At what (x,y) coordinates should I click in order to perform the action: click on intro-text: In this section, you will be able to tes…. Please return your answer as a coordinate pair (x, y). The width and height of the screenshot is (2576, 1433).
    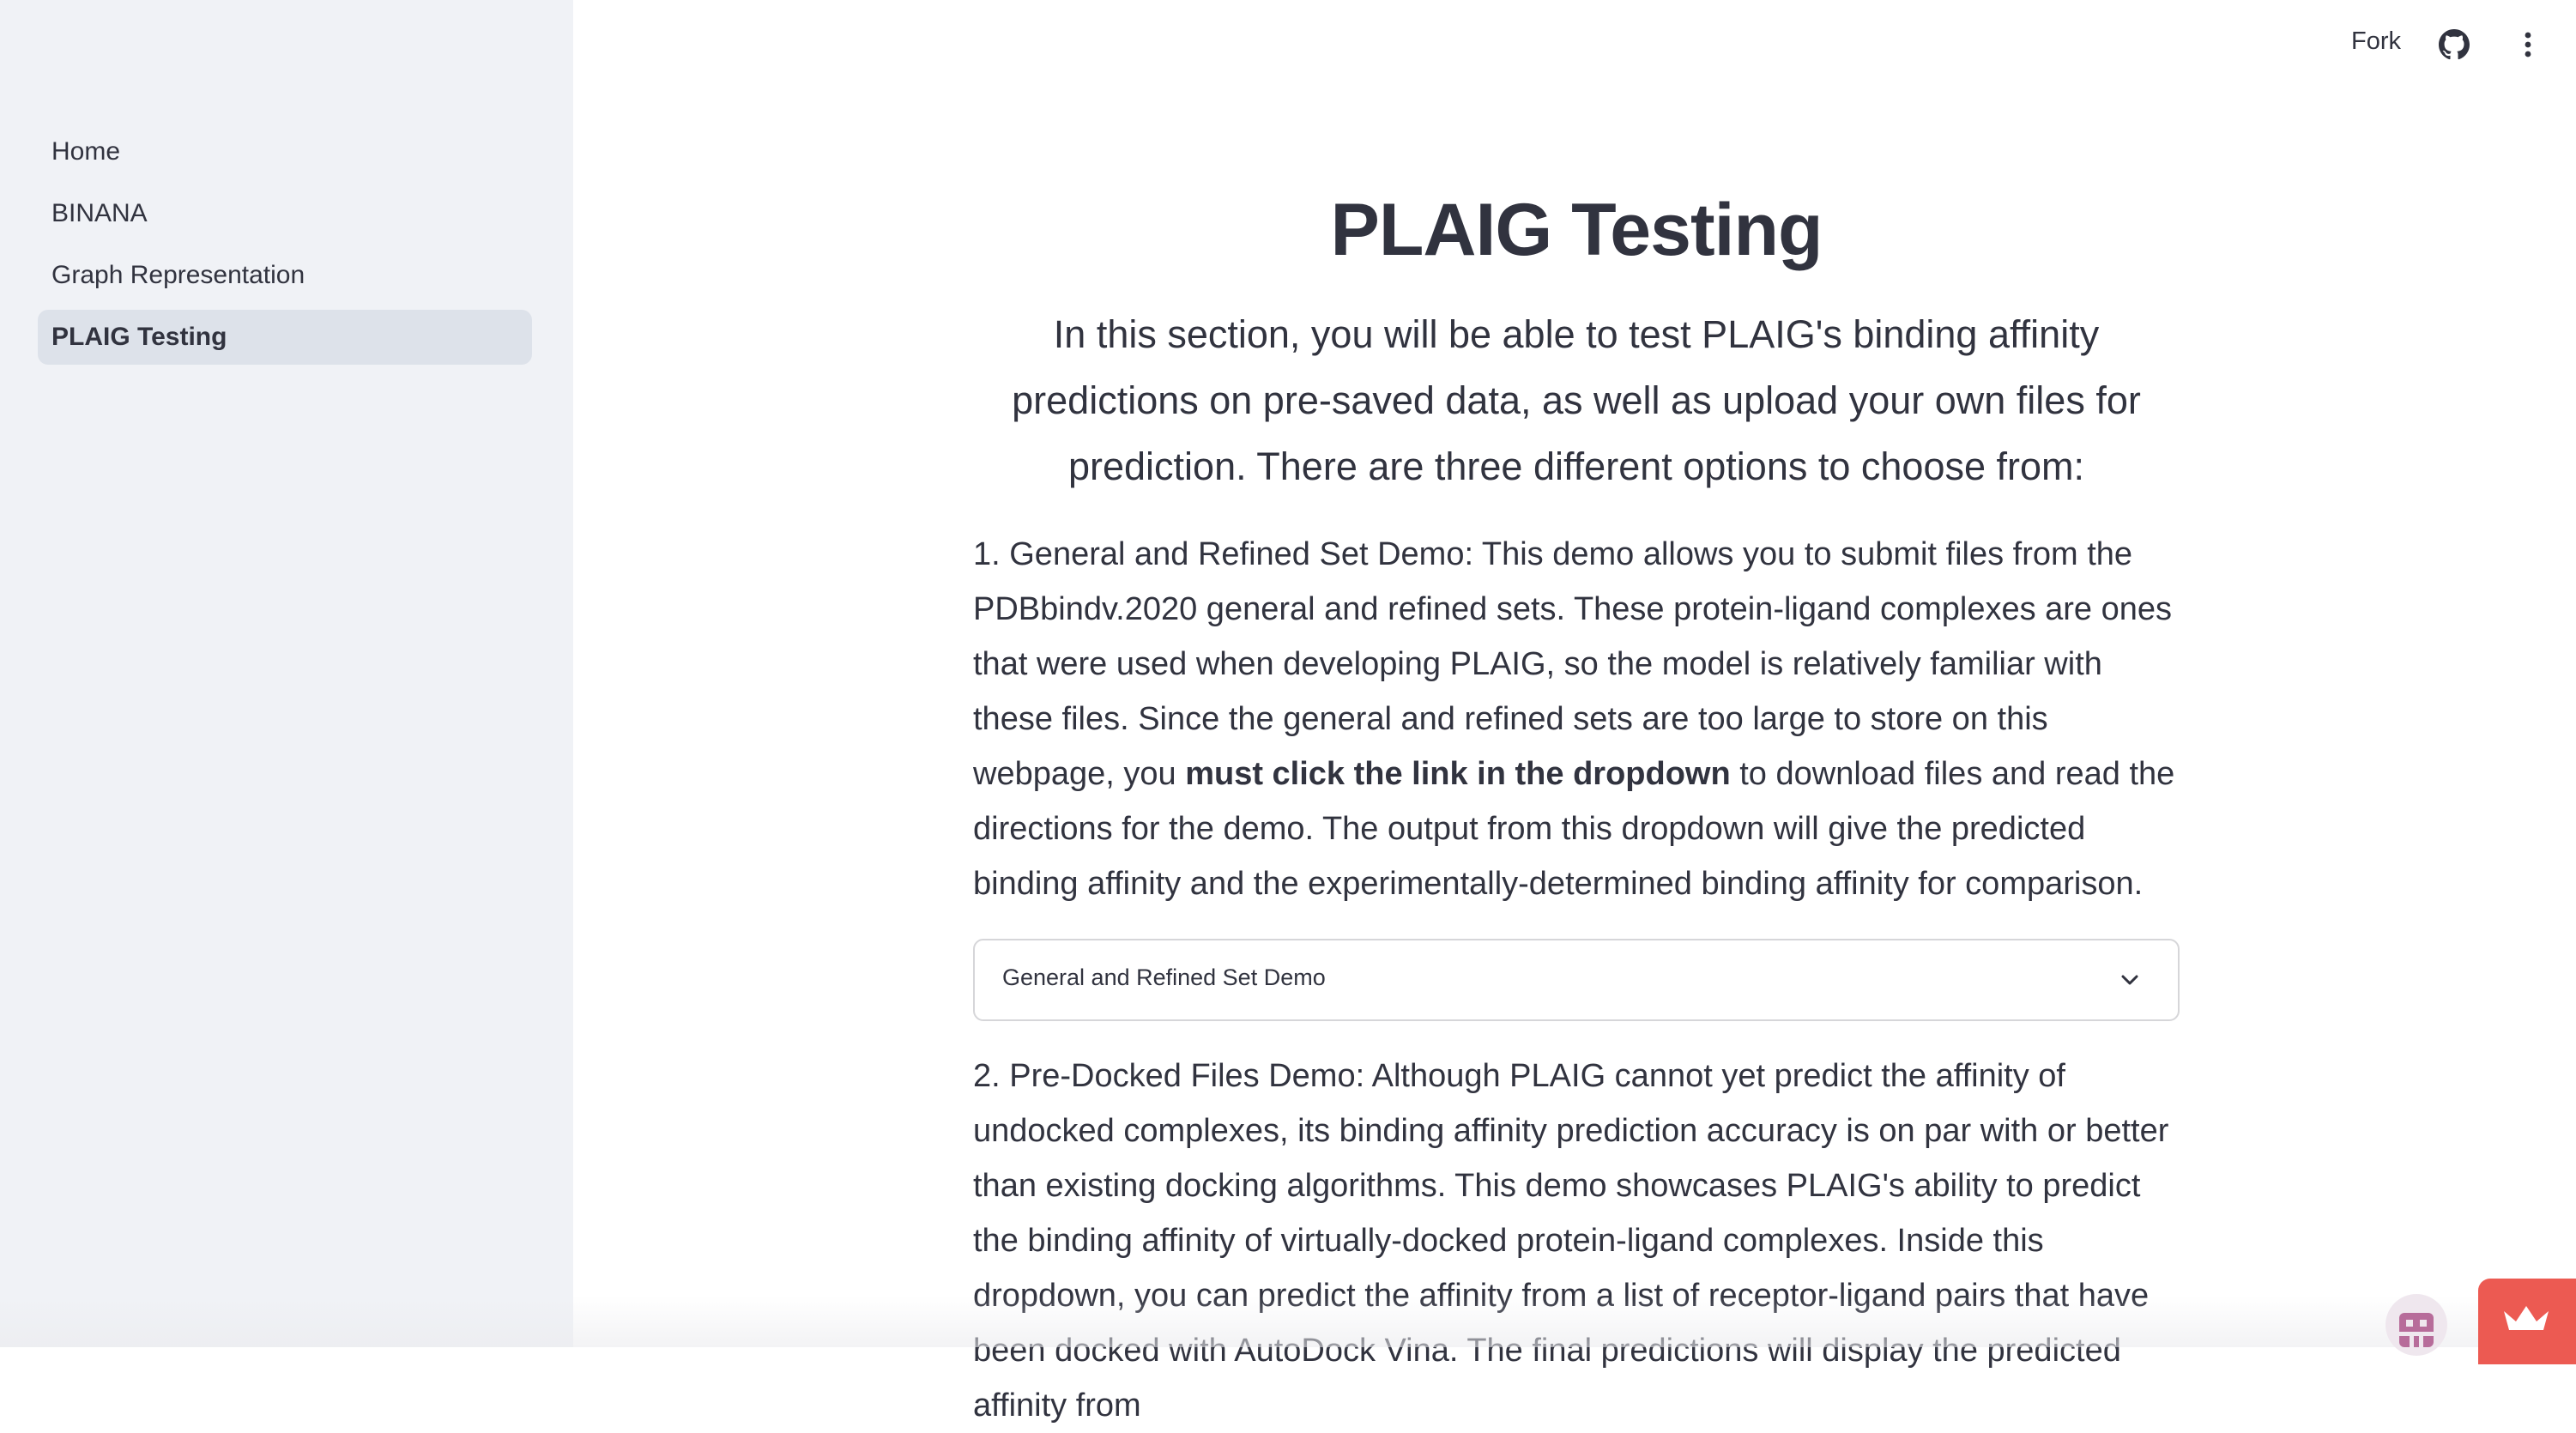
    Looking at the image, I should click on (1576, 400).